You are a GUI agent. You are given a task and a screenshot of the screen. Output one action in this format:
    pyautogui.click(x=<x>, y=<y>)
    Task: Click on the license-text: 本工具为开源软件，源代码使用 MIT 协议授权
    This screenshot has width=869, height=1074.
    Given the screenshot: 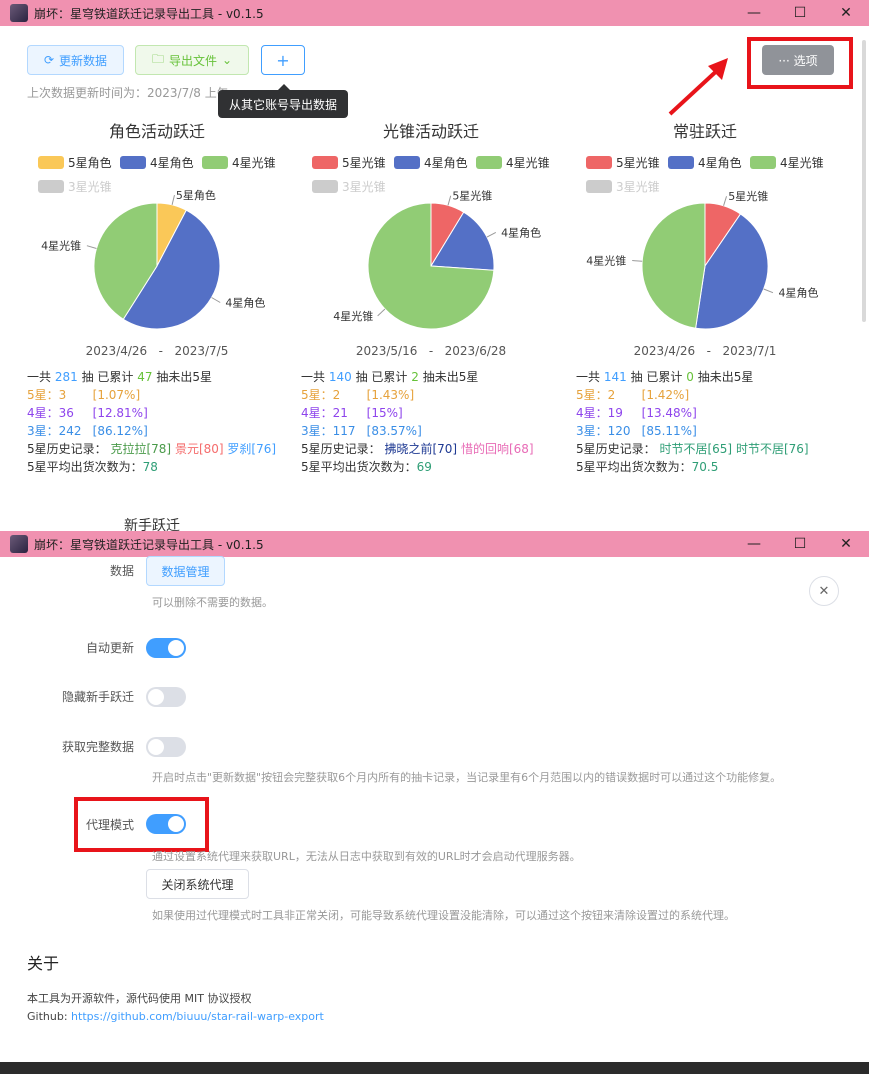 What is the action you would take?
    pyautogui.click(x=139, y=998)
    